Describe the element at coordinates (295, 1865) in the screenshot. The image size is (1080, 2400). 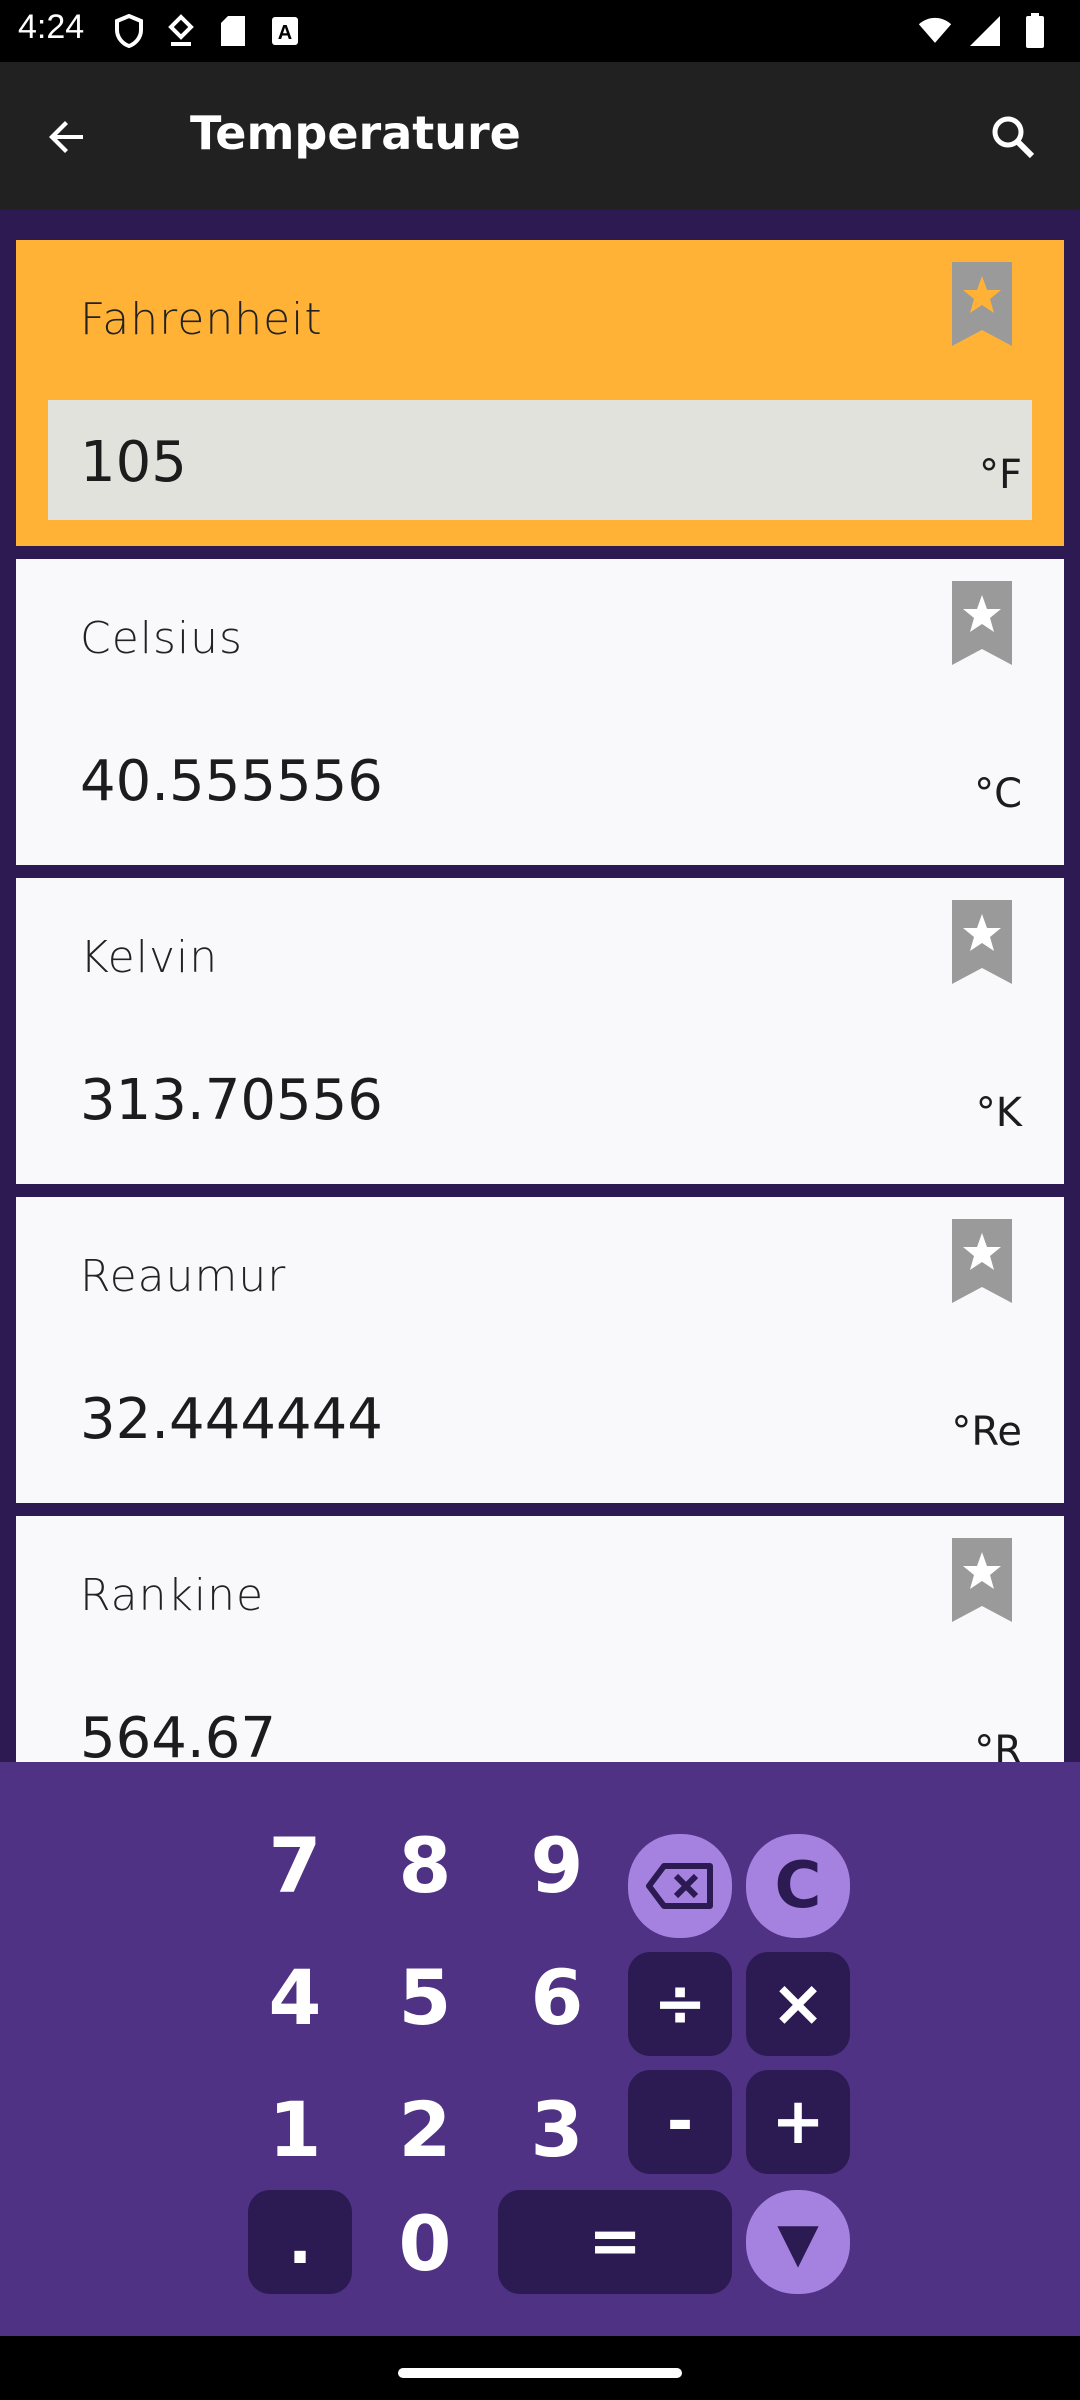
I see `key-7: 7` at that location.